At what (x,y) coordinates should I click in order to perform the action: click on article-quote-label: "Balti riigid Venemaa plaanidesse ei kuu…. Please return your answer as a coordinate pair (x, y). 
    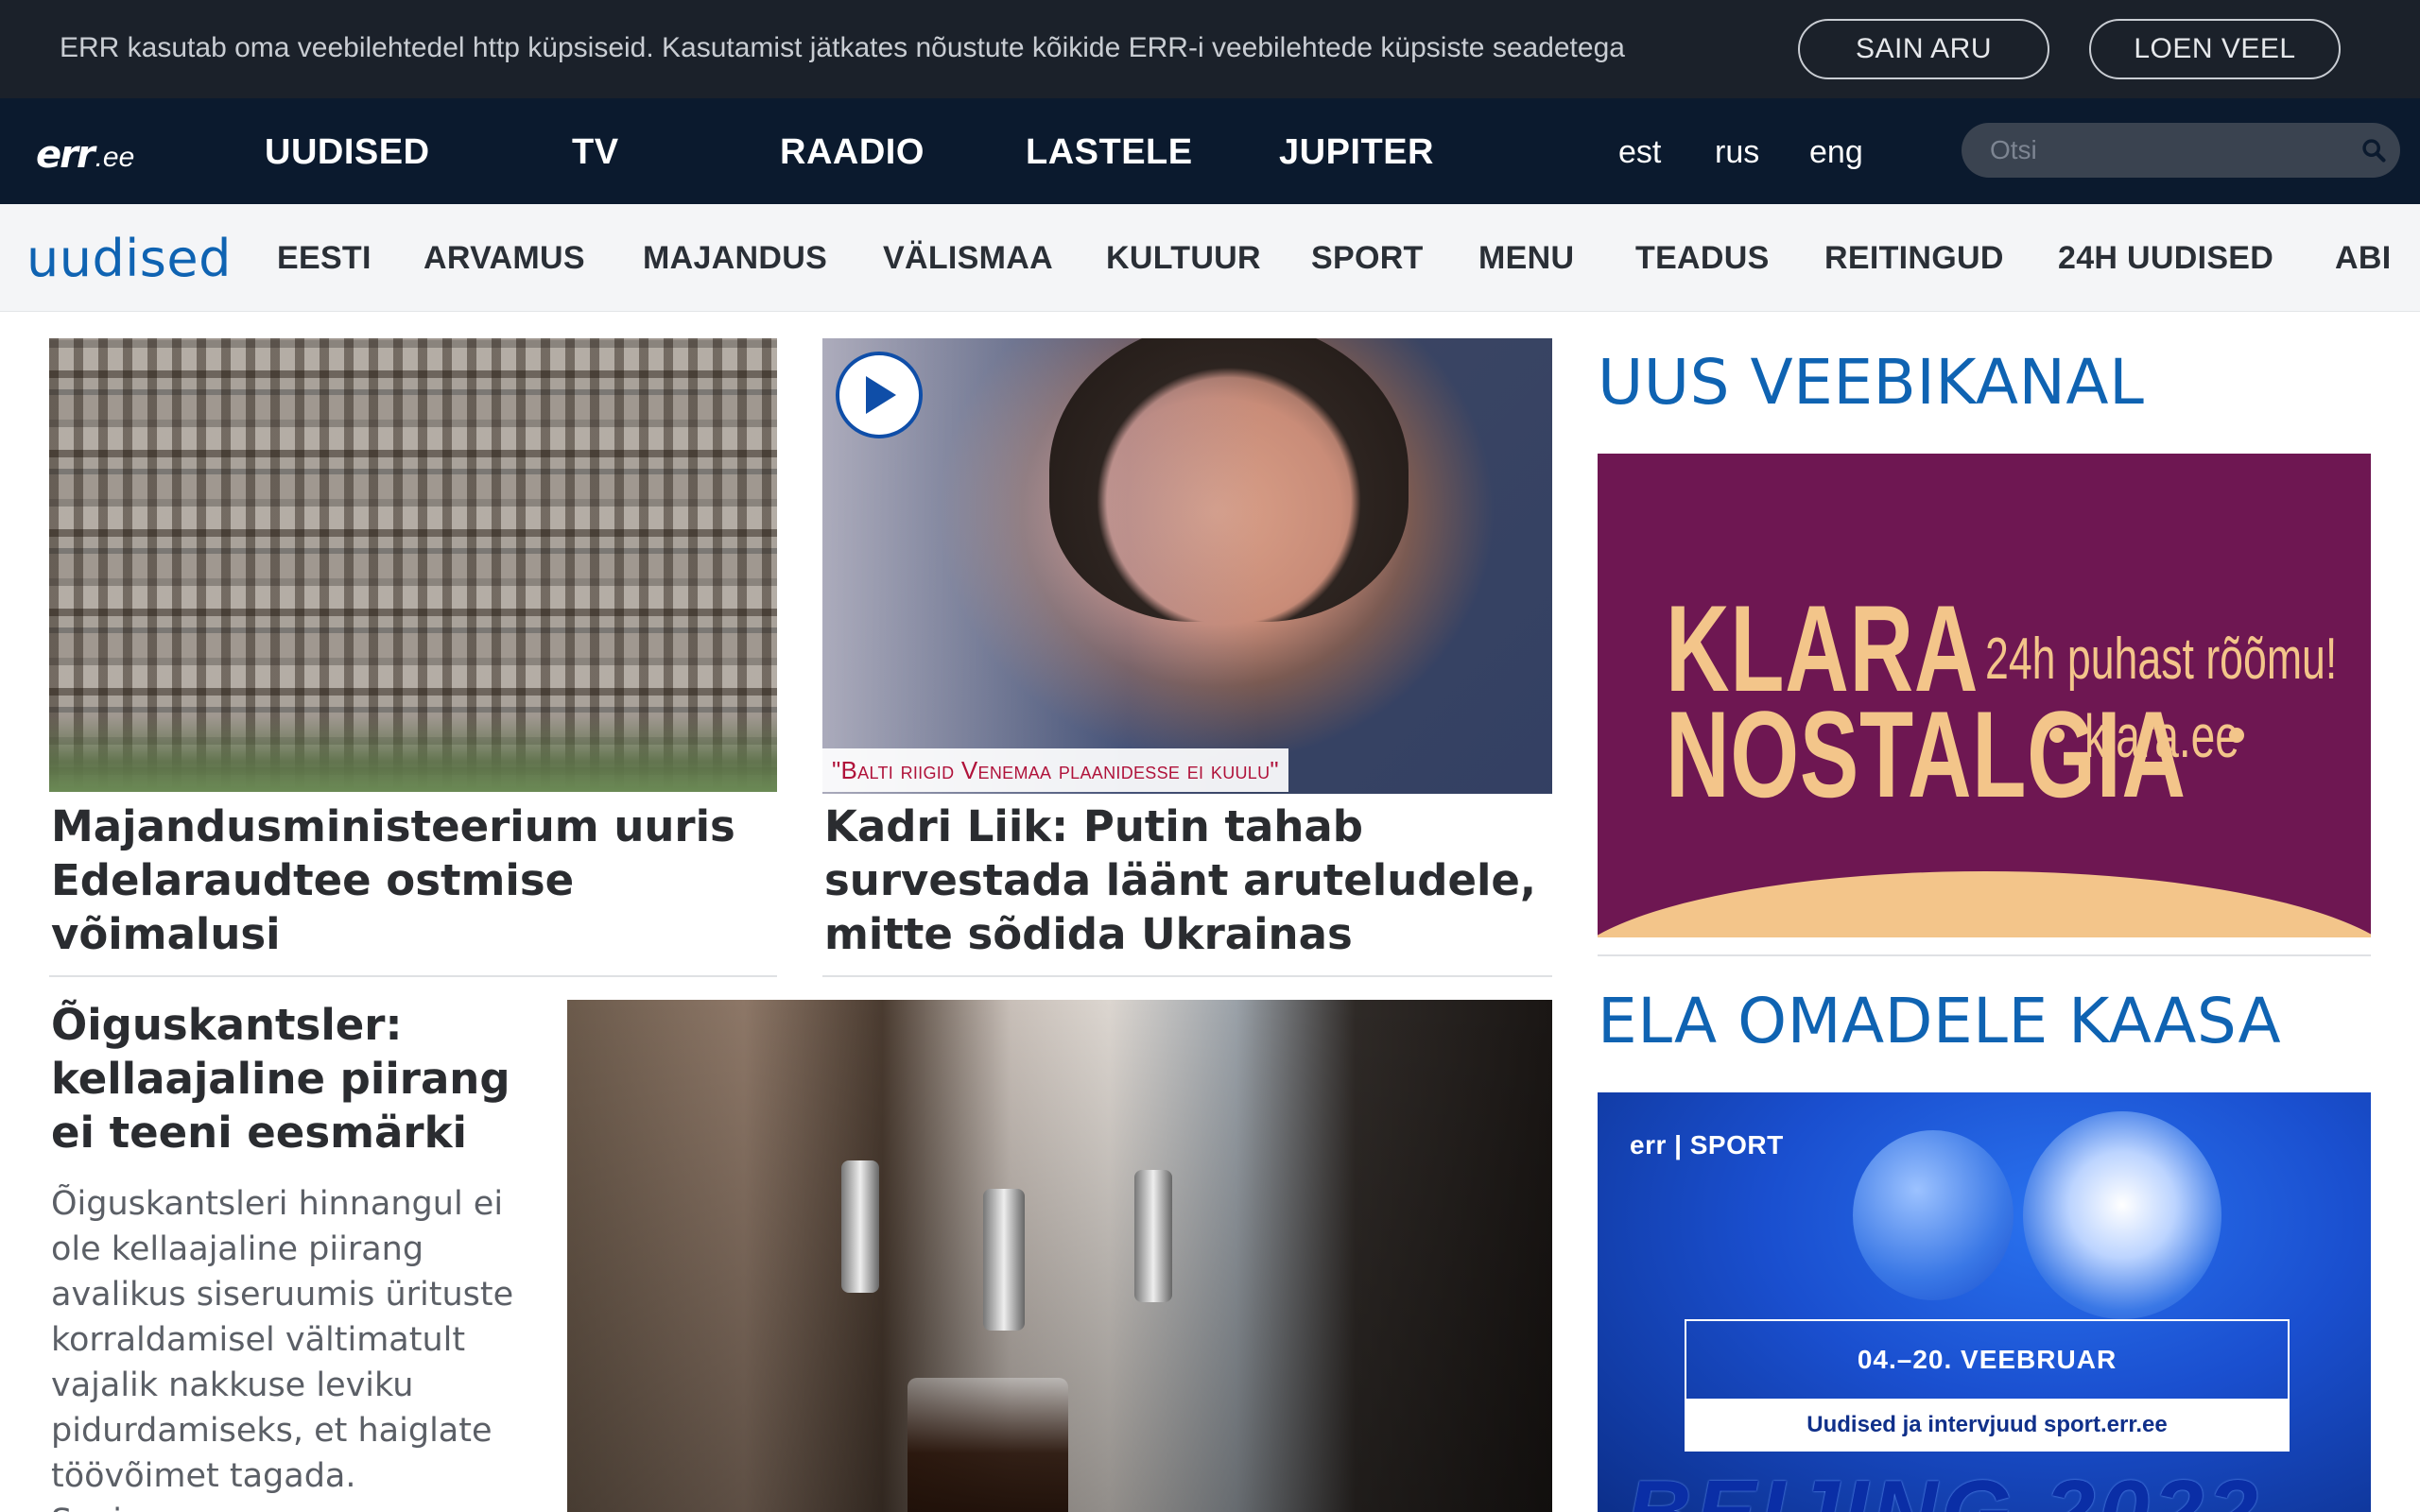
    Looking at the image, I should click on (1055, 770).